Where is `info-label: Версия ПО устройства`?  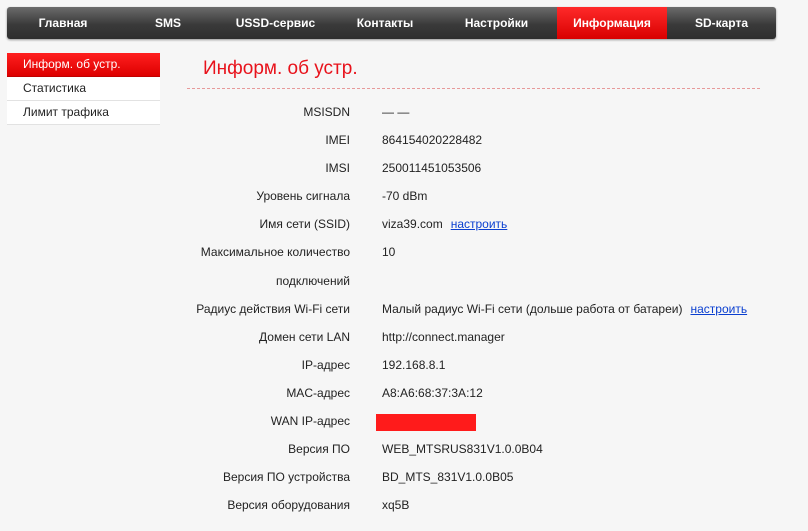 info-label: Версия ПО устройства is located at coordinates (286, 477).